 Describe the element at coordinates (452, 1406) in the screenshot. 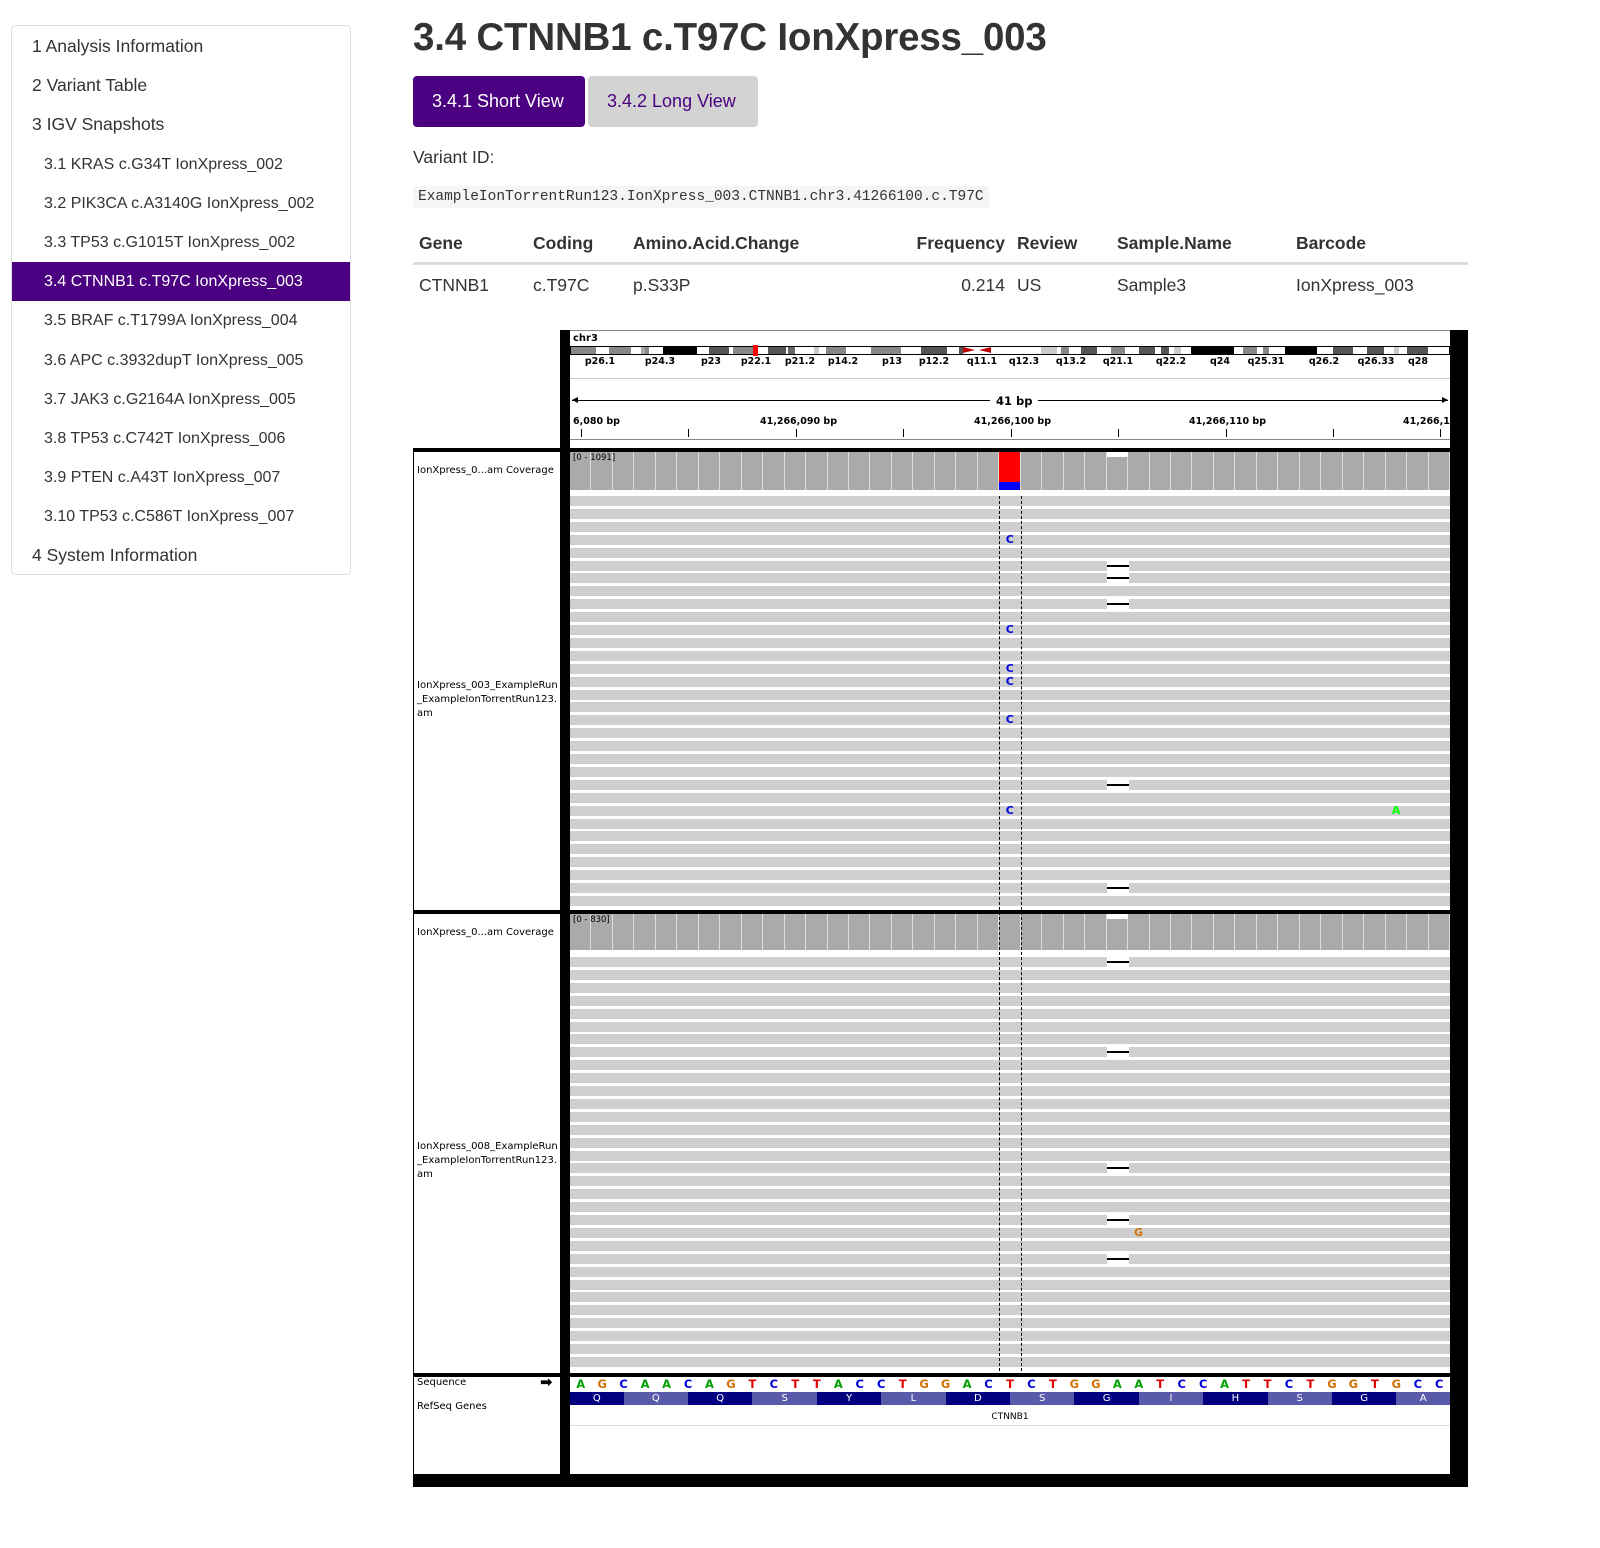

I see `refseq-genes-track-name: RefSeq Genes` at that location.